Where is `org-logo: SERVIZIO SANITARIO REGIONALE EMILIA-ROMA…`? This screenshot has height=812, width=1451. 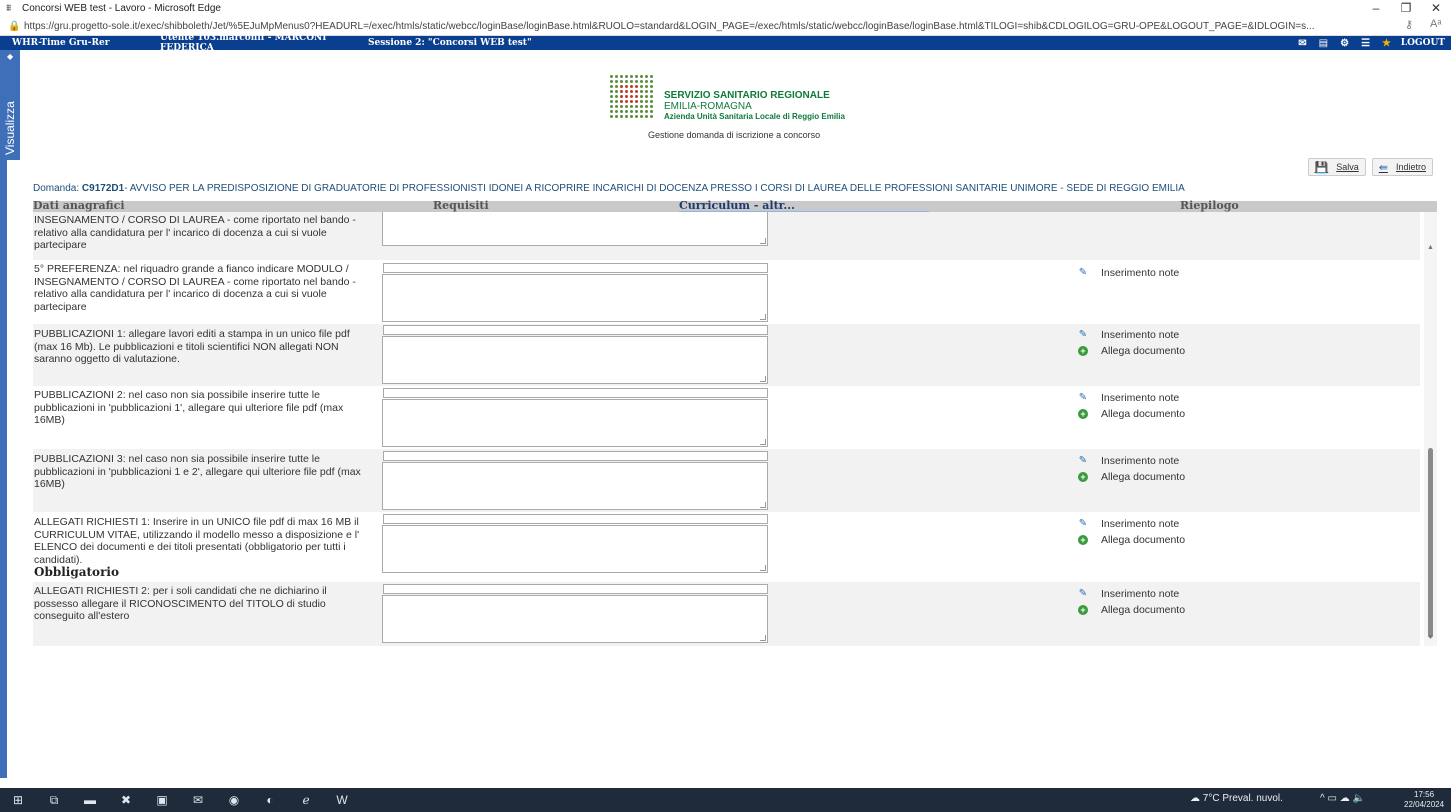
org-logo: SERVIZIO SANITARIO REGIONALE EMILIA-ROMA… is located at coordinates (727, 98).